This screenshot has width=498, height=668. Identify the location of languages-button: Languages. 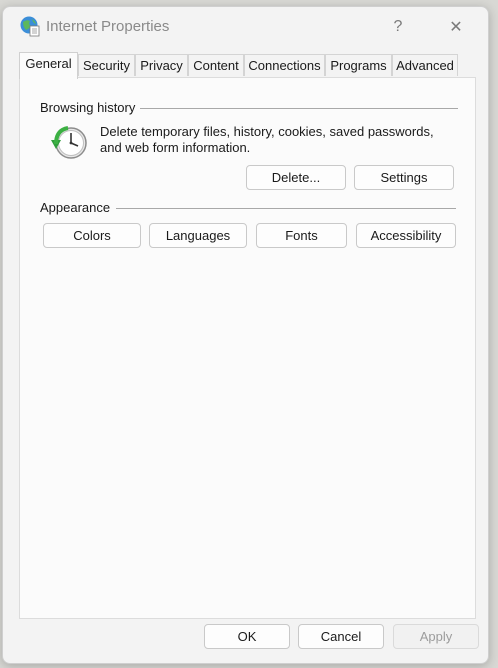
(198, 235).